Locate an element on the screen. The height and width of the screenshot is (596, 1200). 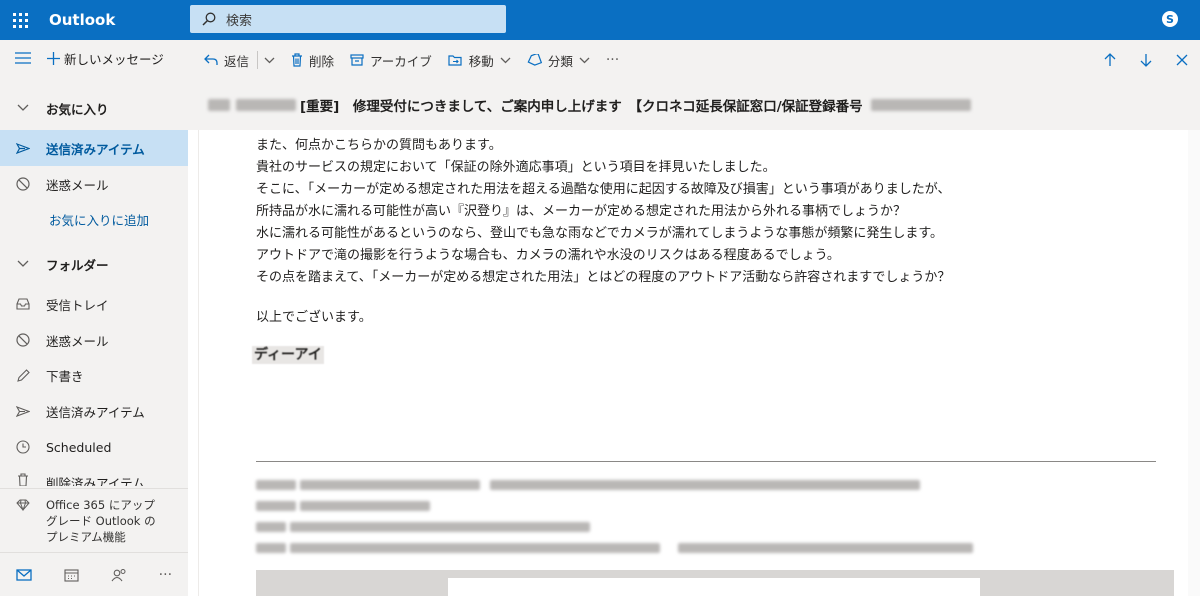
more-actions-button: ··· is located at coordinates (612, 60).